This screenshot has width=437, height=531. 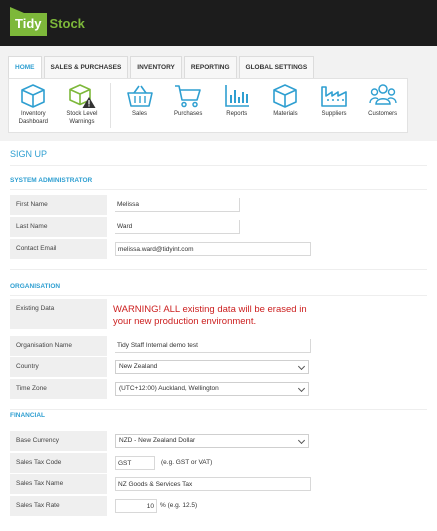 What do you see at coordinates (169, 388) in the screenshot?
I see `timezone-value: (UTC+12:00) Auckland, Wellington` at bounding box center [169, 388].